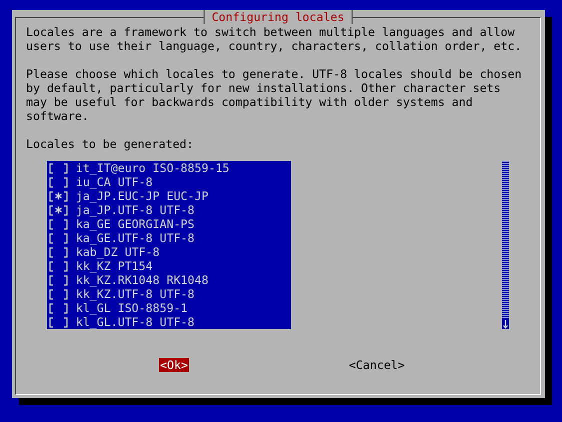 Image resolution: width=562 pixels, height=422 pixels. What do you see at coordinates (278, 17) in the screenshot?
I see `dialog-title: Configuring locales` at bounding box center [278, 17].